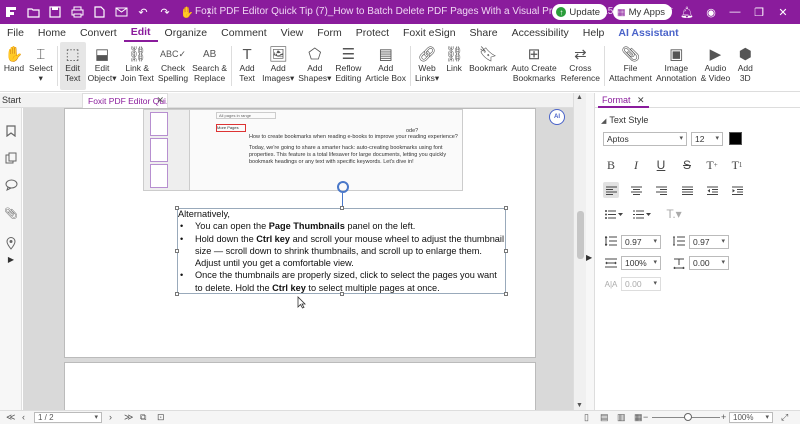 The image size is (800, 424). I want to click on location-panel-icon, so click(11, 243).